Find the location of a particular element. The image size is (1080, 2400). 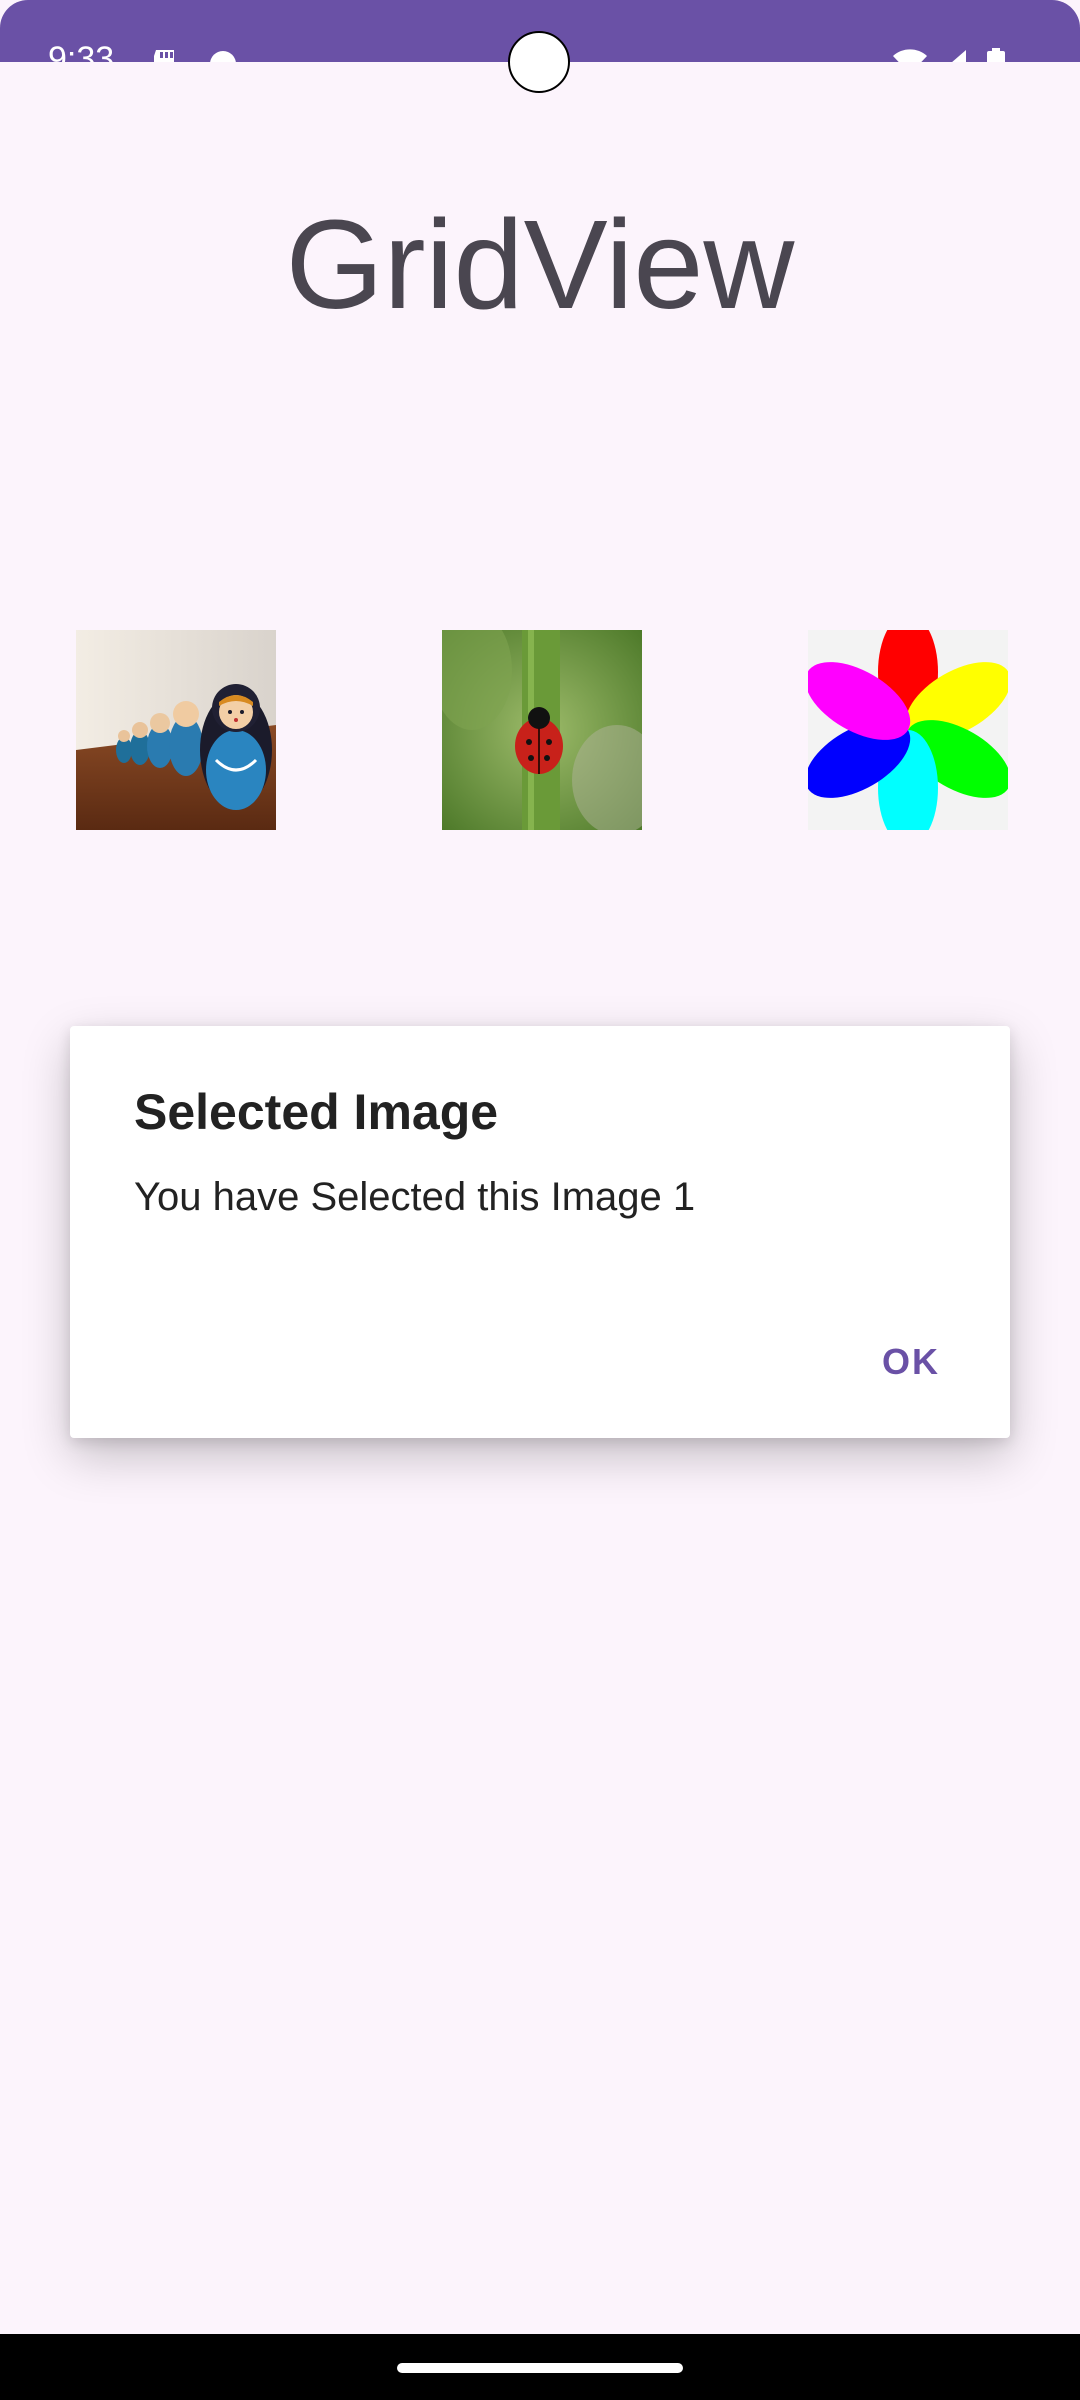

matryoshka-dolls-photo-icon is located at coordinates (176, 730).